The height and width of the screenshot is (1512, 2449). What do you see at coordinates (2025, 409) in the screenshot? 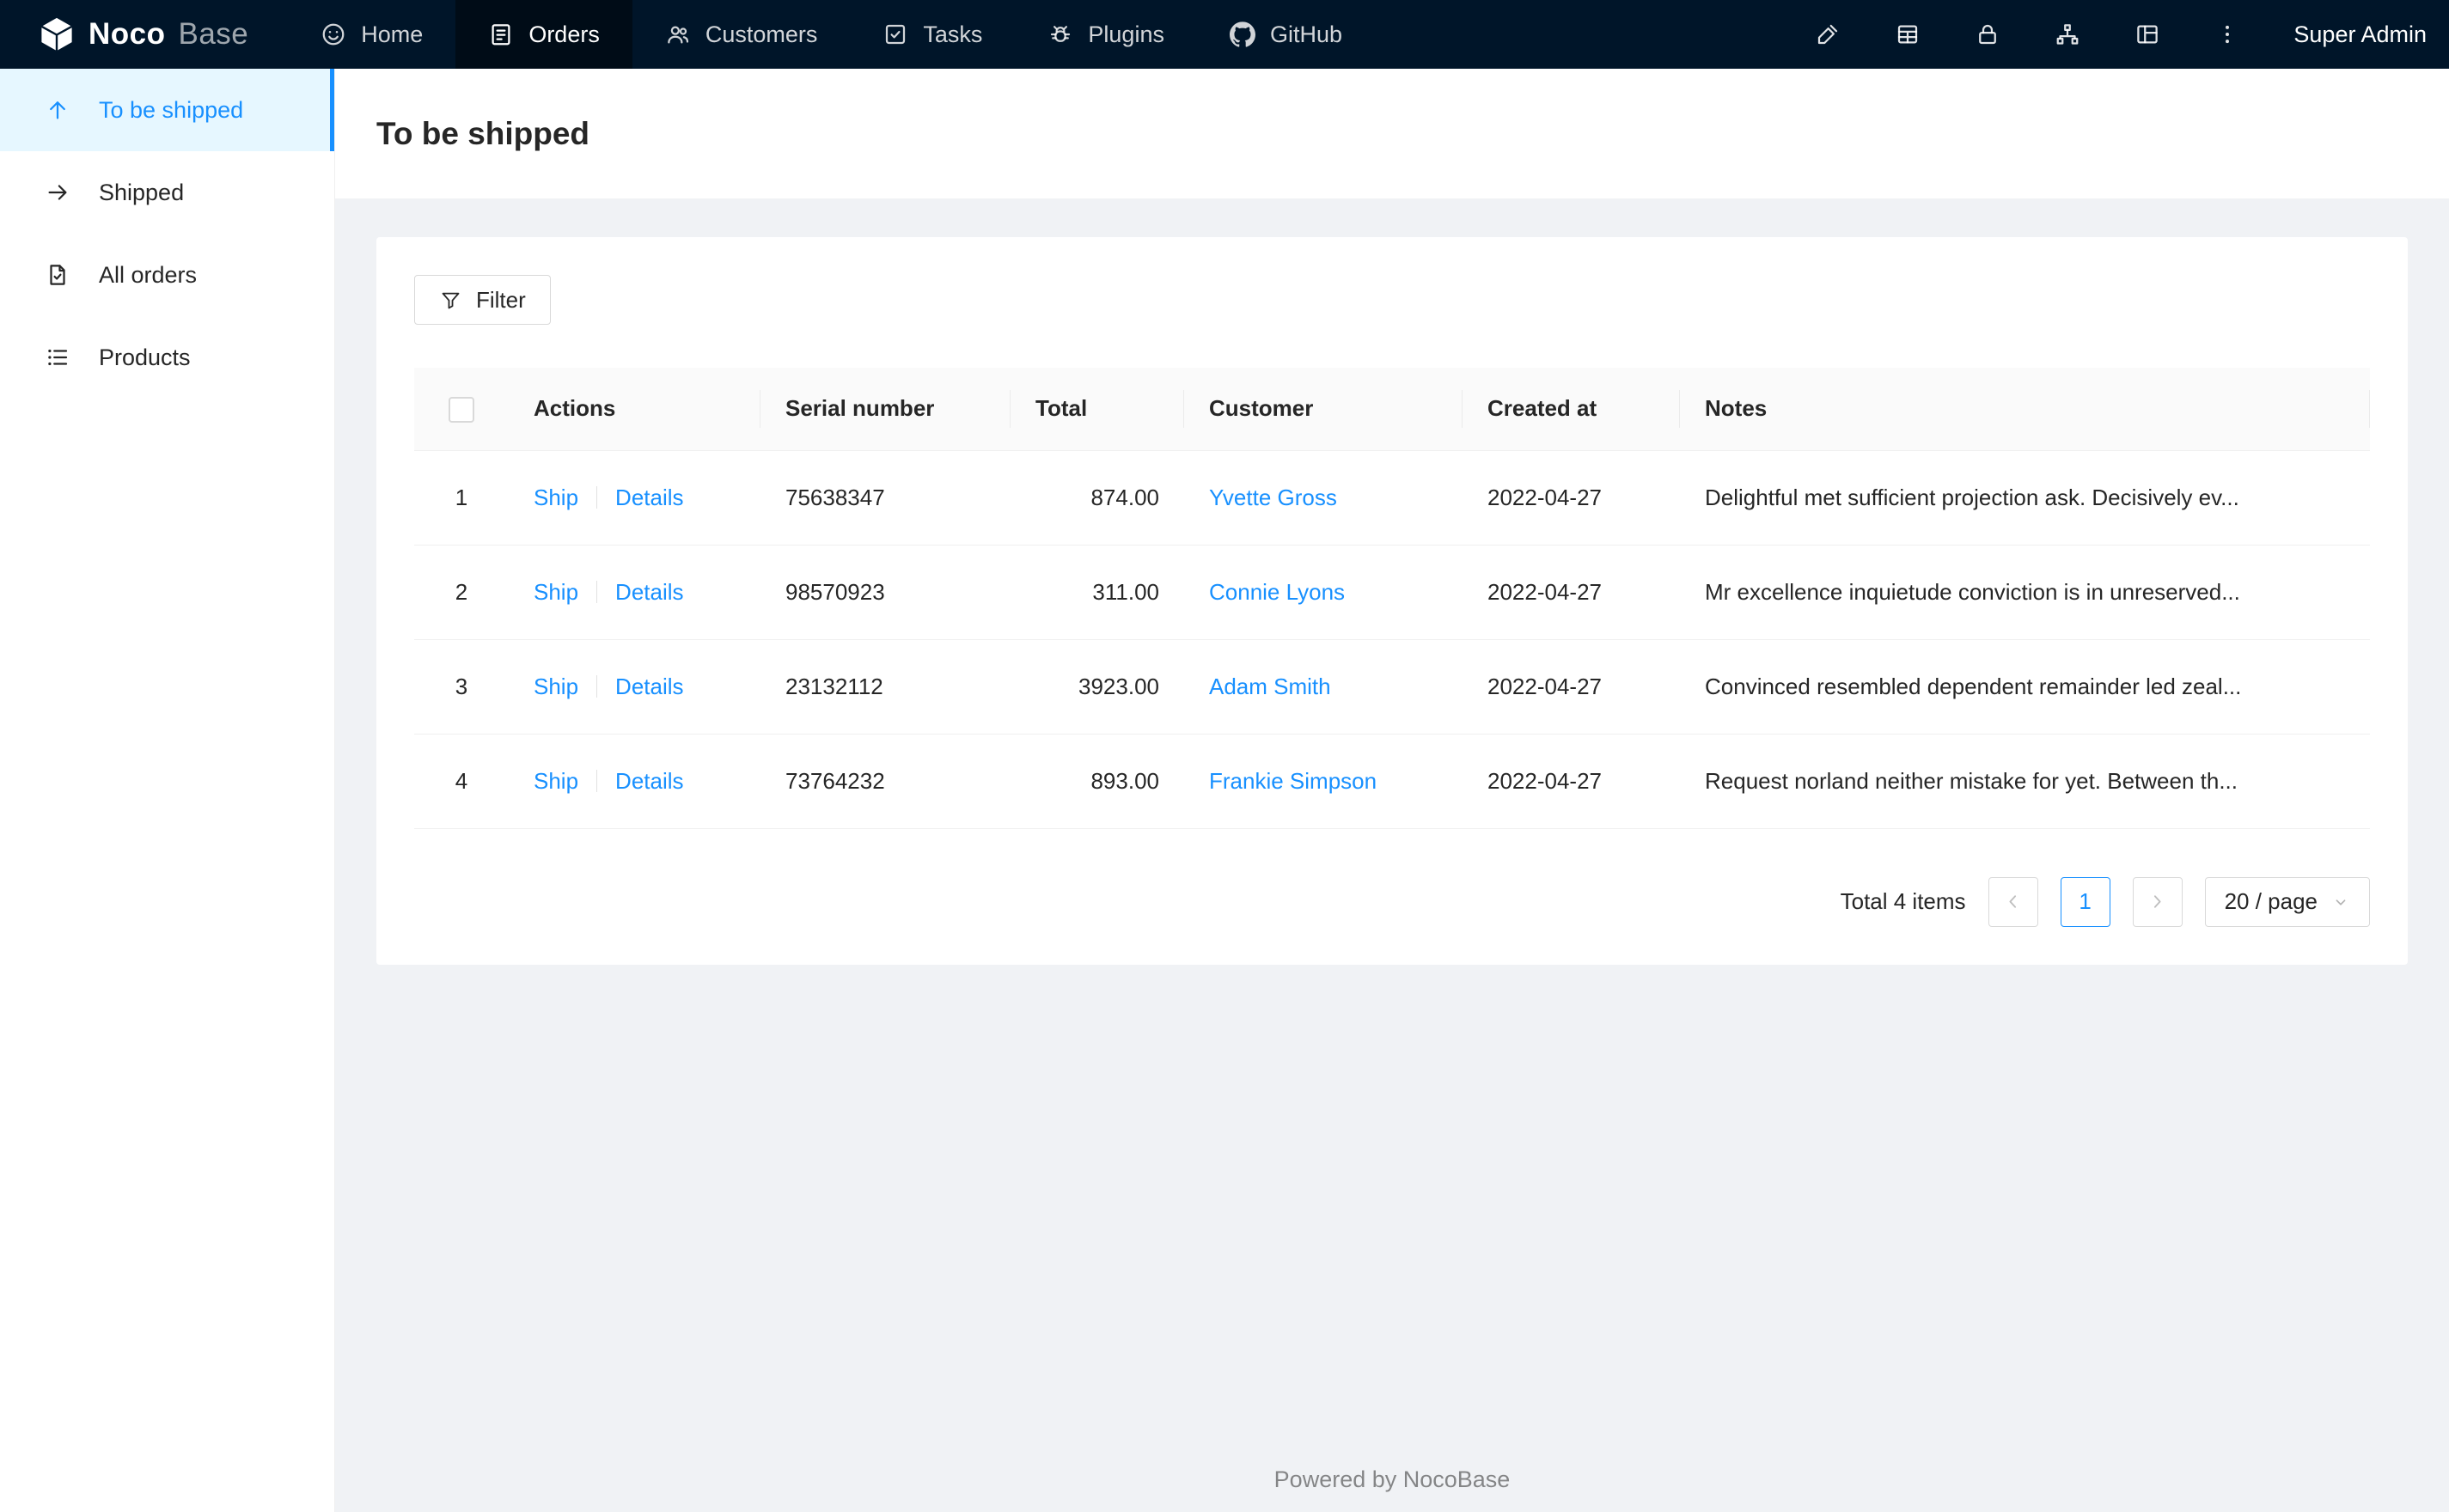
I see `column-header-notes: Notes` at bounding box center [2025, 409].